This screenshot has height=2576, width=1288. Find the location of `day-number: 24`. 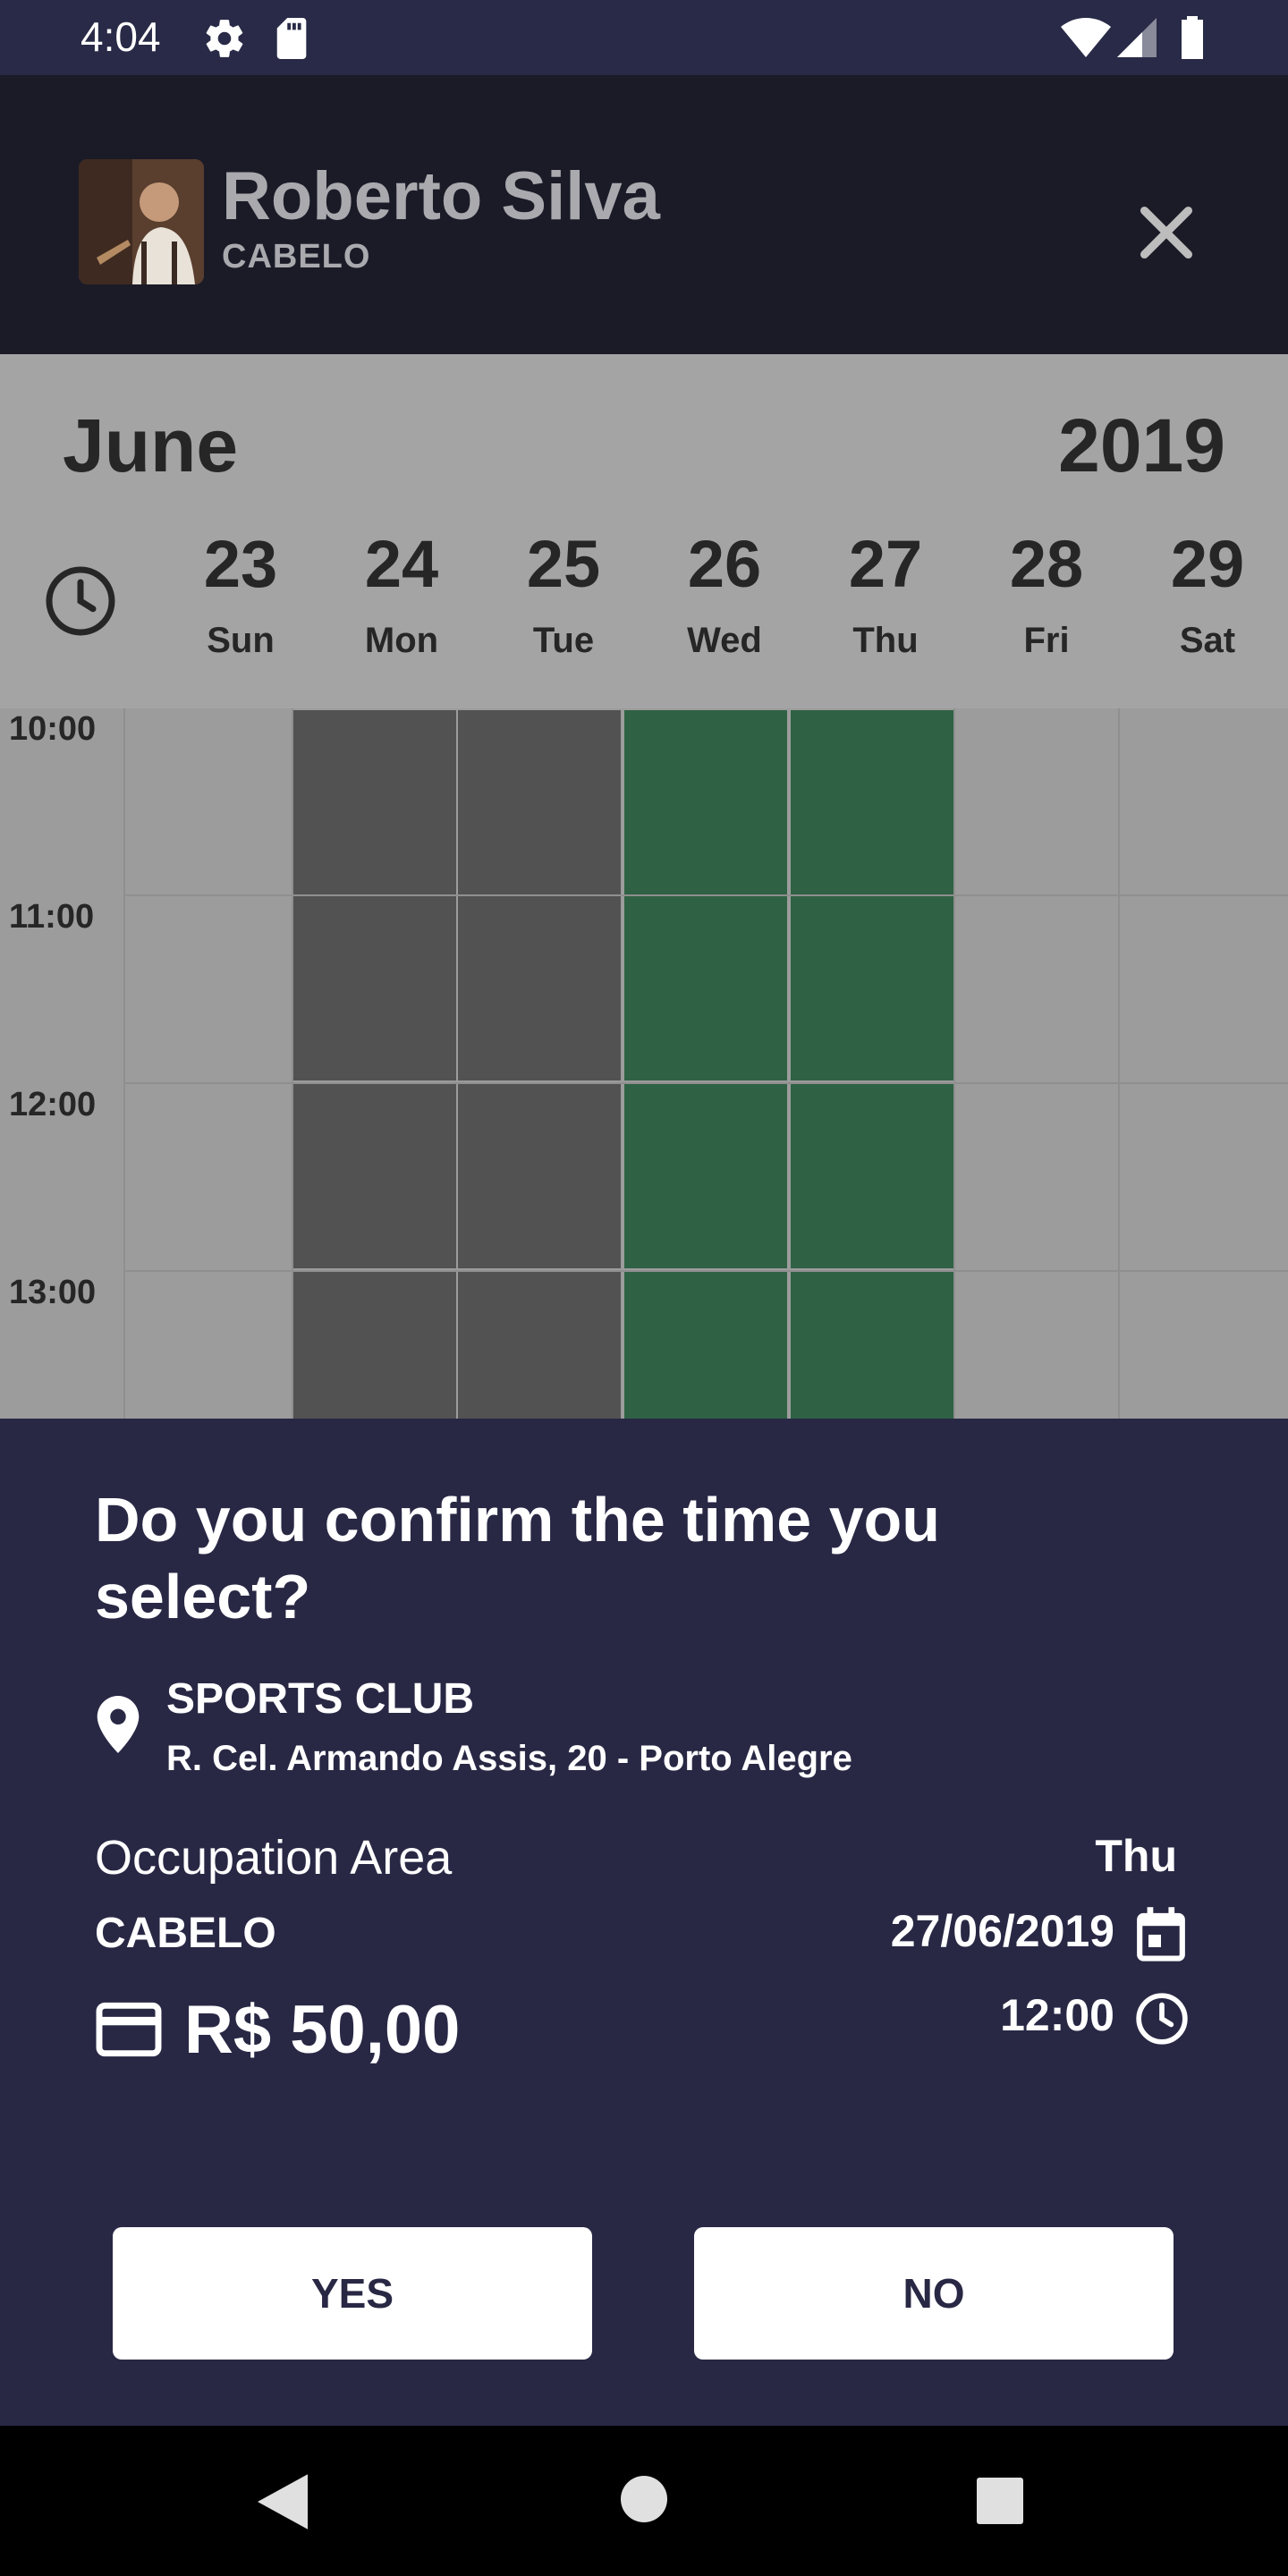

day-number: 24 is located at coordinates (401, 564).